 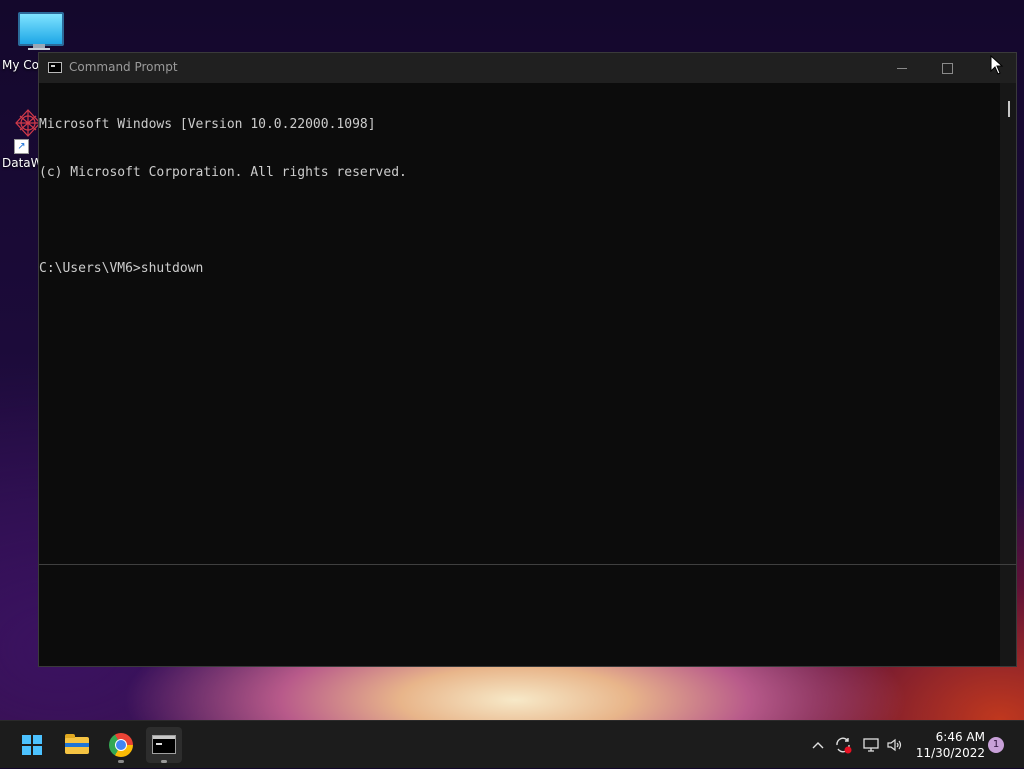 I want to click on tray-sync-button, so click(x=843, y=745).